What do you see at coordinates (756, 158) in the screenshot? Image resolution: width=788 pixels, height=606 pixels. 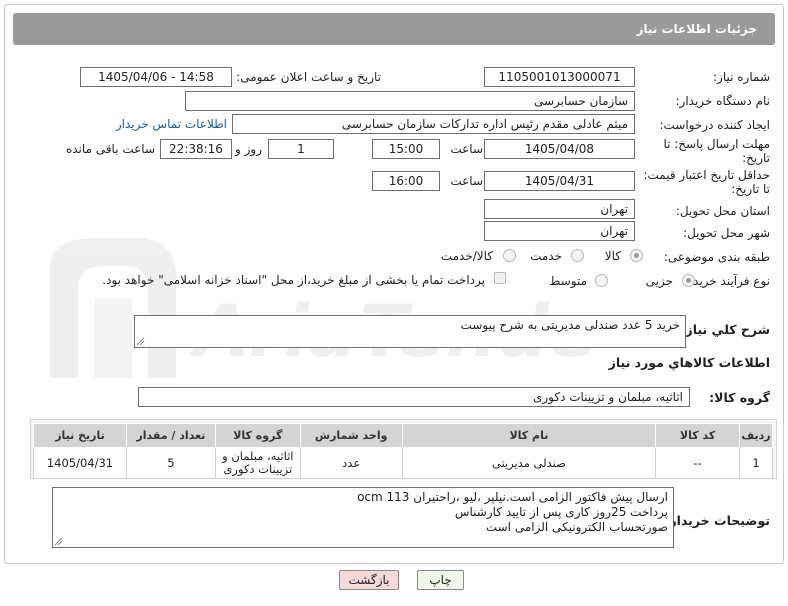 I see `reply-deadline-label-2: تاریخ:` at bounding box center [756, 158].